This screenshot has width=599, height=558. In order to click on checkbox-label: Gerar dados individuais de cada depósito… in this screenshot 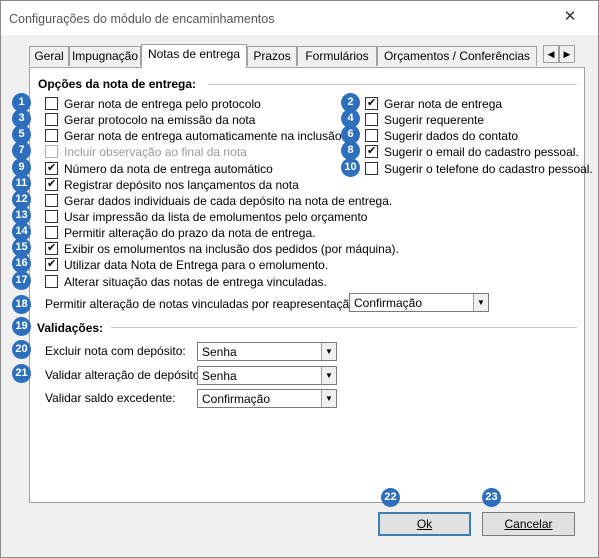, I will do `click(228, 200)`.